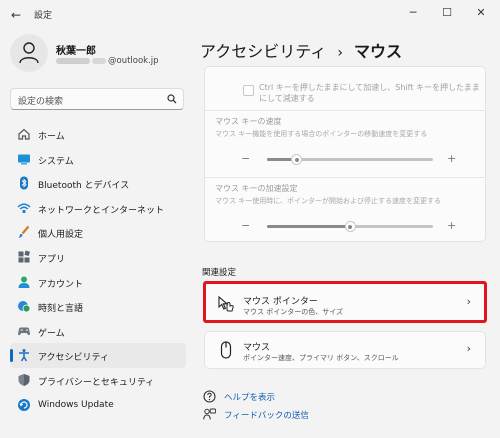 Image resolution: width=500 pixels, height=438 pixels. I want to click on related-settings-title: 関連設定, so click(219, 273).